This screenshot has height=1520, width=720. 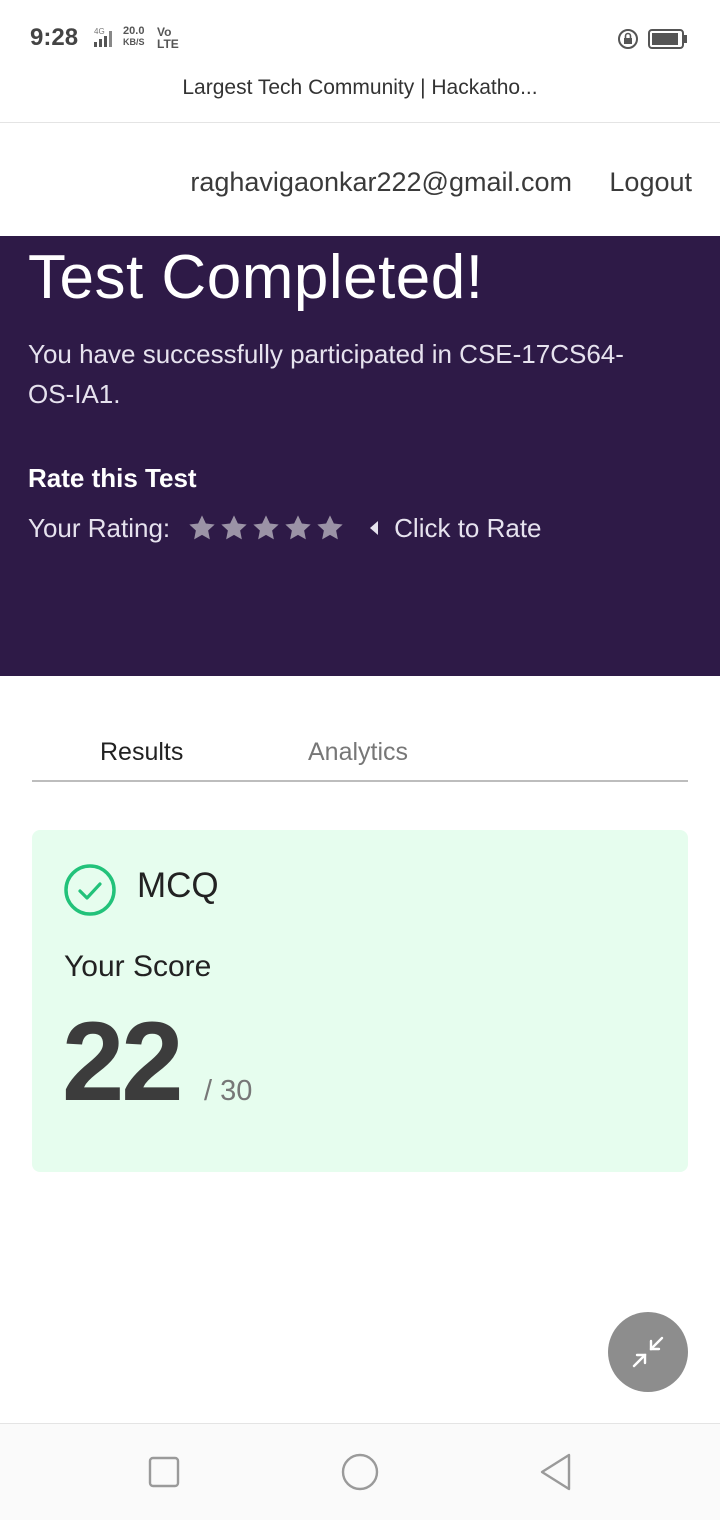 I want to click on status-time: 9:28, so click(x=54, y=37).